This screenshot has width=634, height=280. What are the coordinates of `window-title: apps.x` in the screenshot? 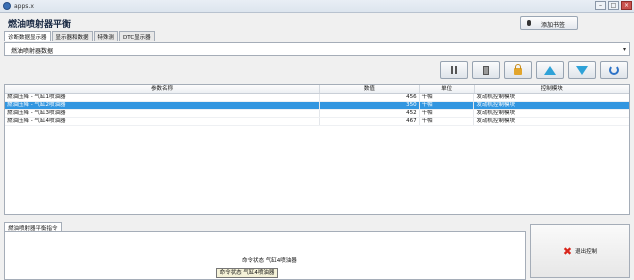 It's located at (24, 6).